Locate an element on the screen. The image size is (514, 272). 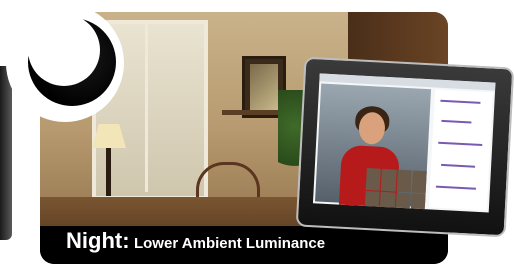
moon-cutout is located at coordinates (64, 50).